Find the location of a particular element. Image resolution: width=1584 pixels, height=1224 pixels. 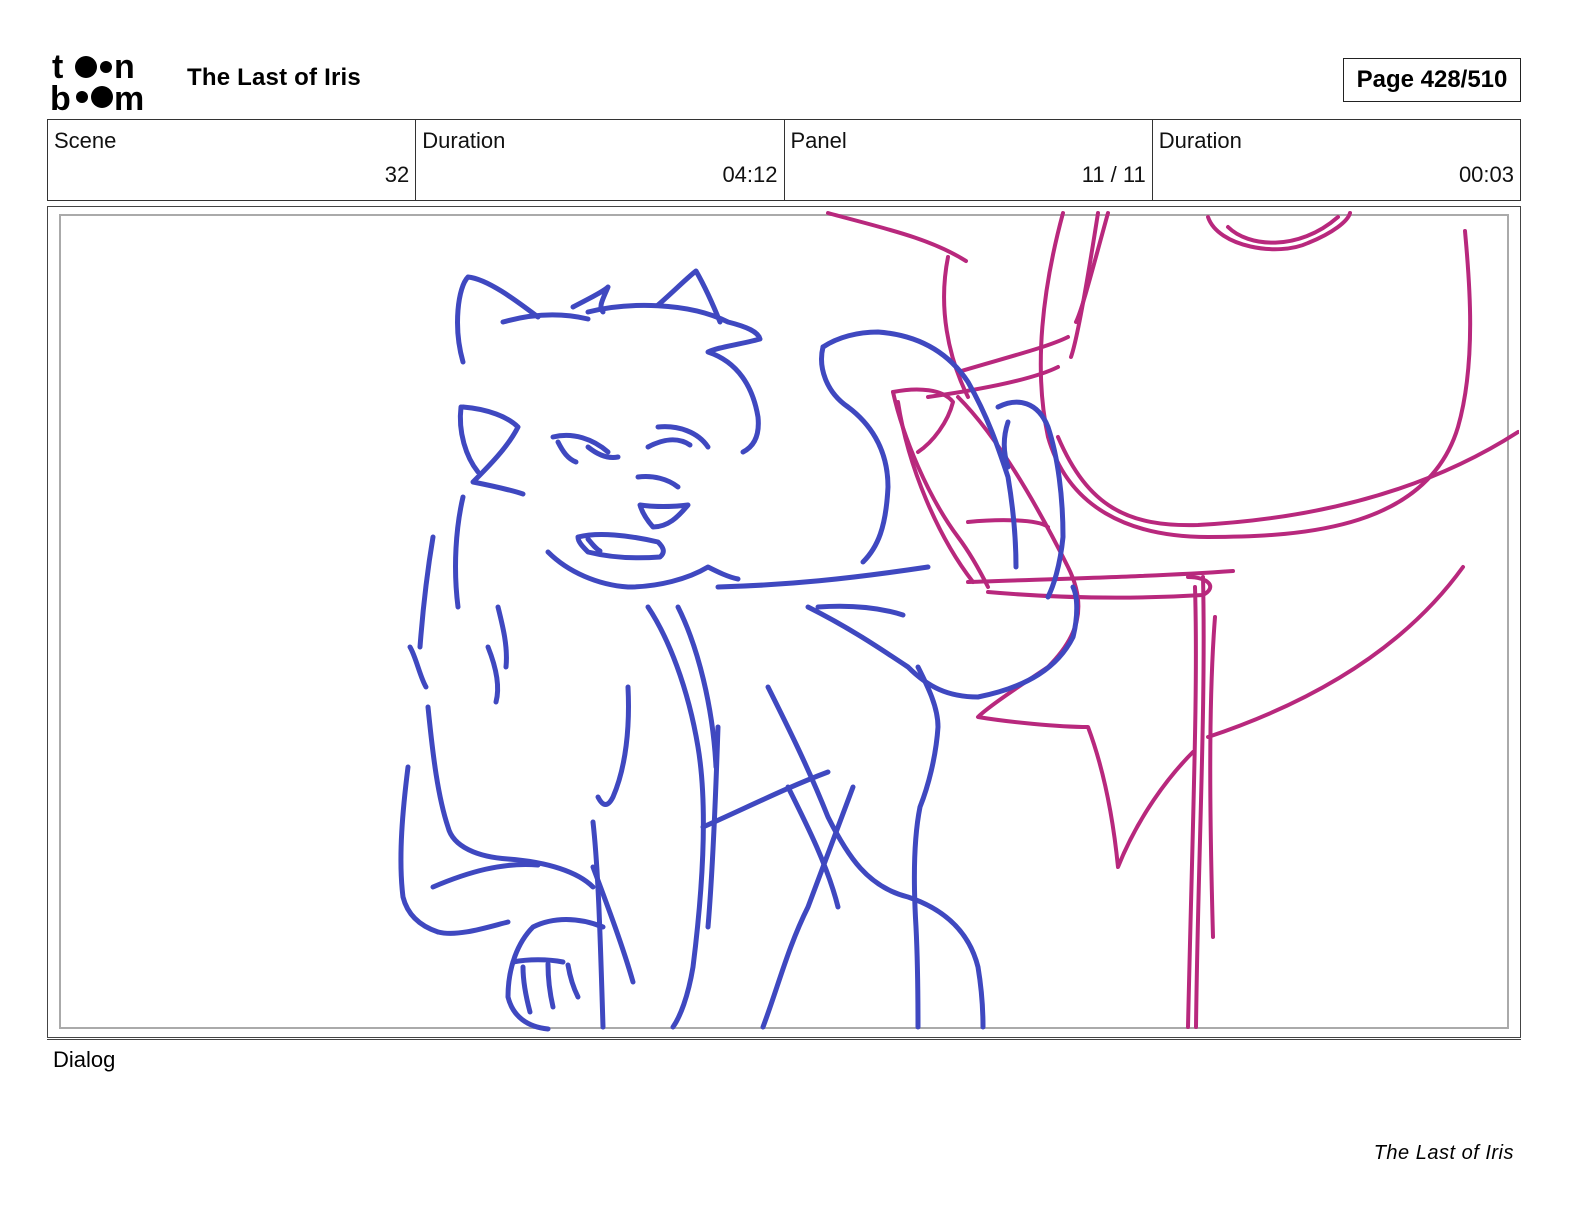

panel-duration-value: 00:03 is located at coordinates (1486, 174).